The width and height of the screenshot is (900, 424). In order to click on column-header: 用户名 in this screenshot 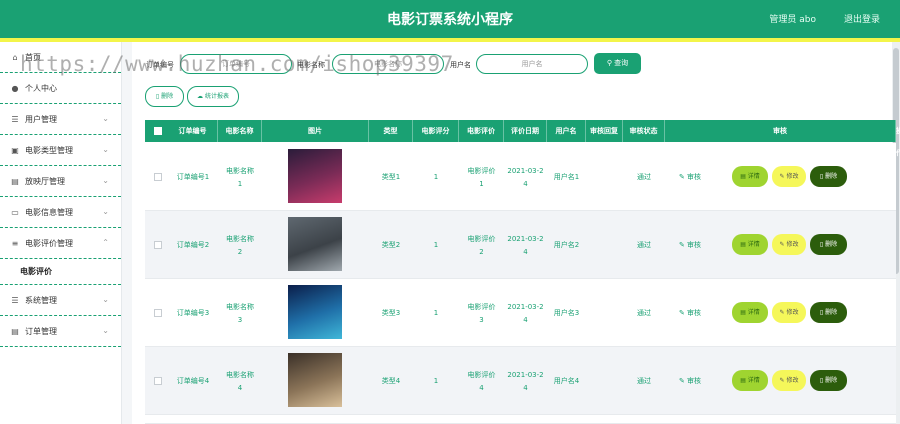, I will do `click(566, 131)`.